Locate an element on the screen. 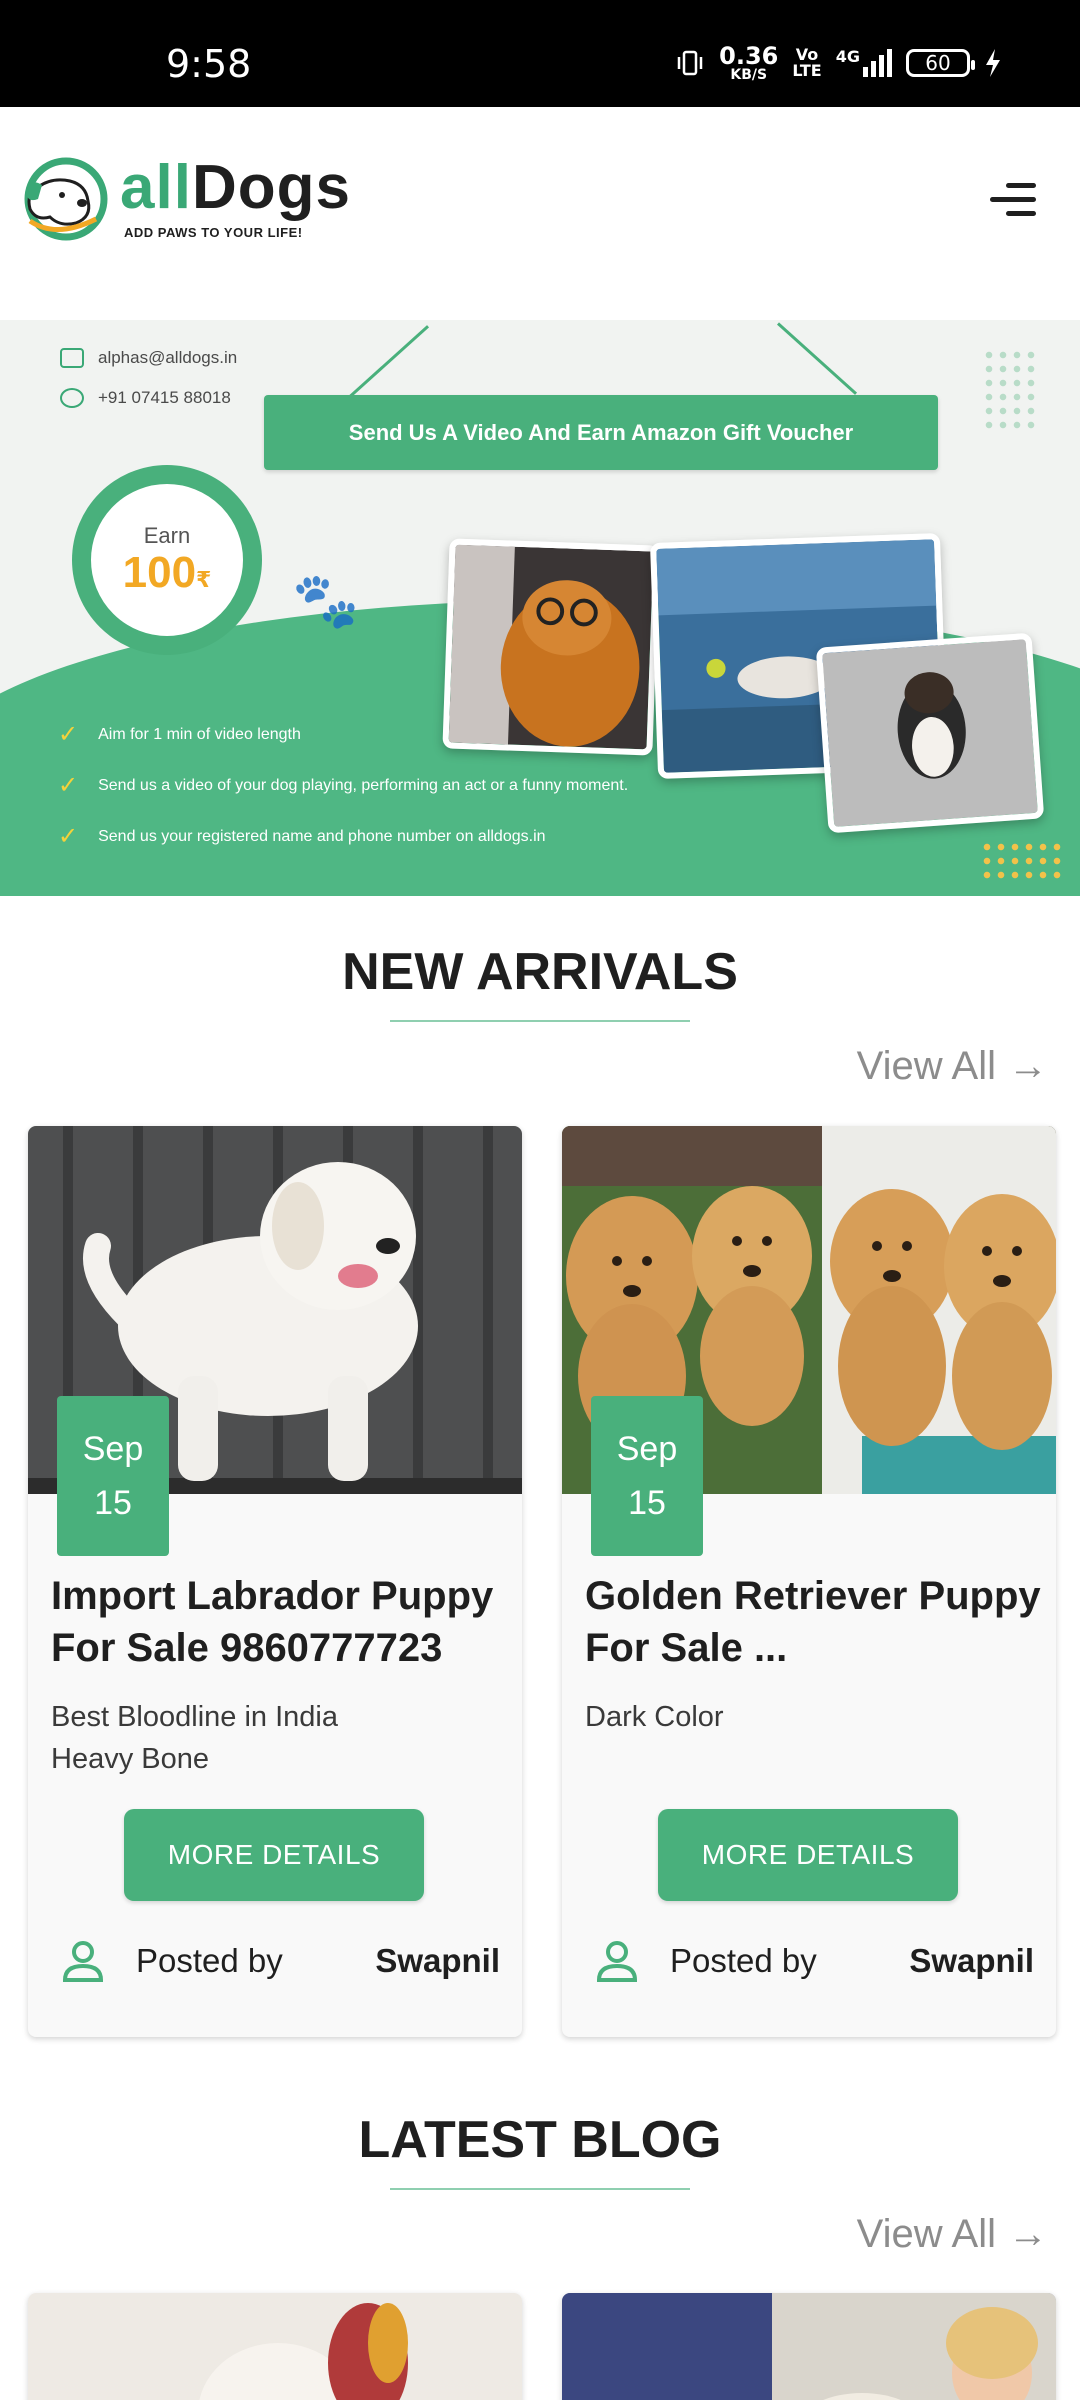 Image resolution: width=1080 pixels, height=2400 pixels. alldogs-logo: allDogs ADD PAWS TO YOUR LIFE! is located at coordinates (183, 199).